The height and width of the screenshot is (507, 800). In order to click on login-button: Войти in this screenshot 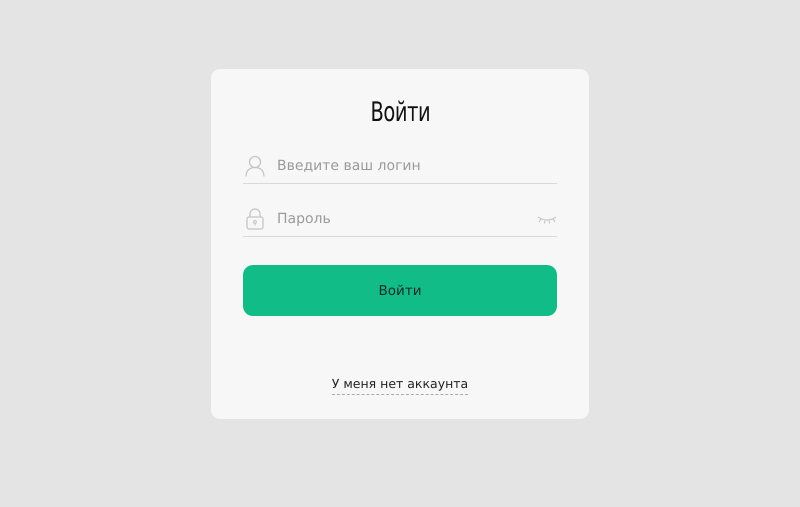, I will do `click(400, 290)`.